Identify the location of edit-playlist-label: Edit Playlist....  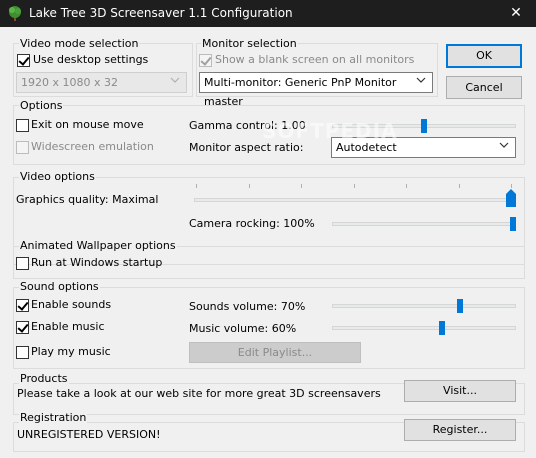
(275, 352).